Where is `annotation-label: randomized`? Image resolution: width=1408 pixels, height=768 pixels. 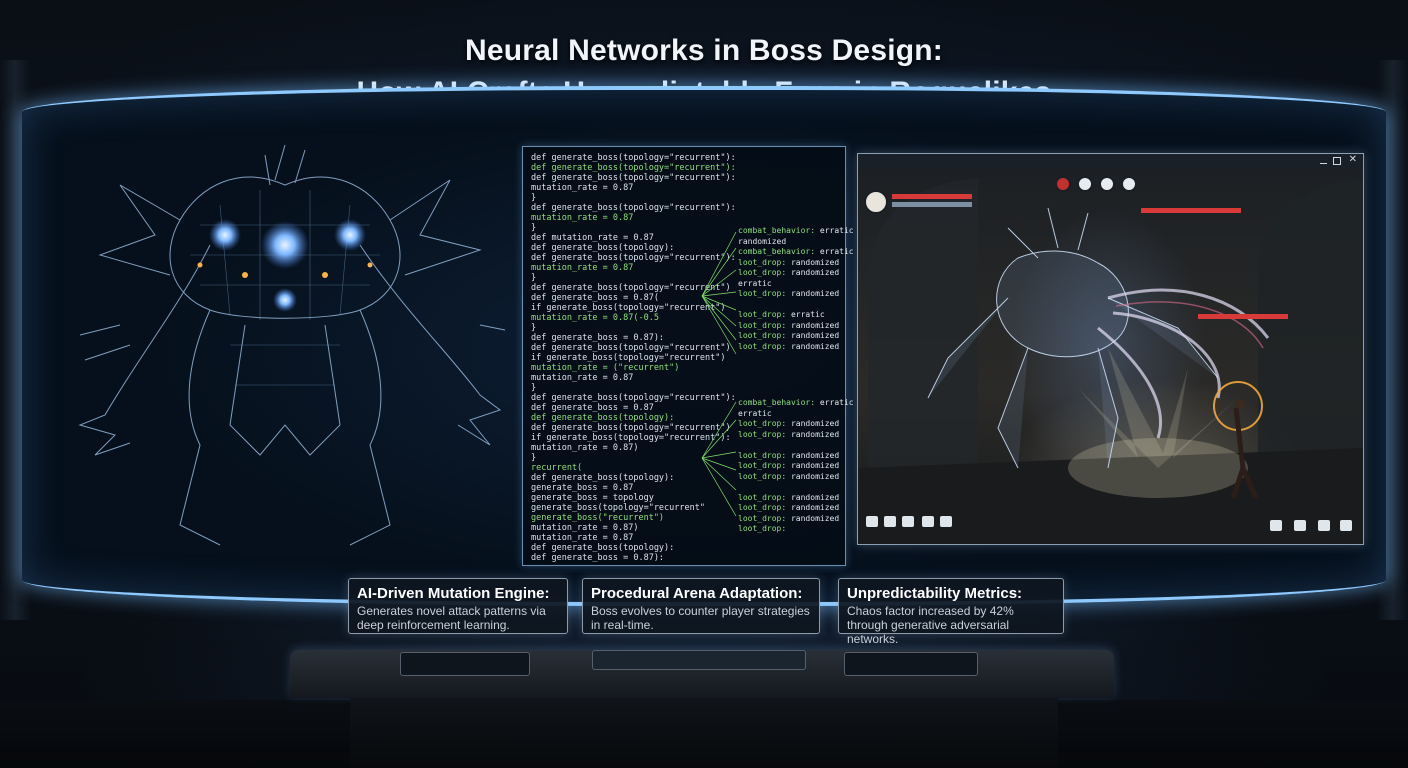
annotation-label: randomized is located at coordinates (762, 241).